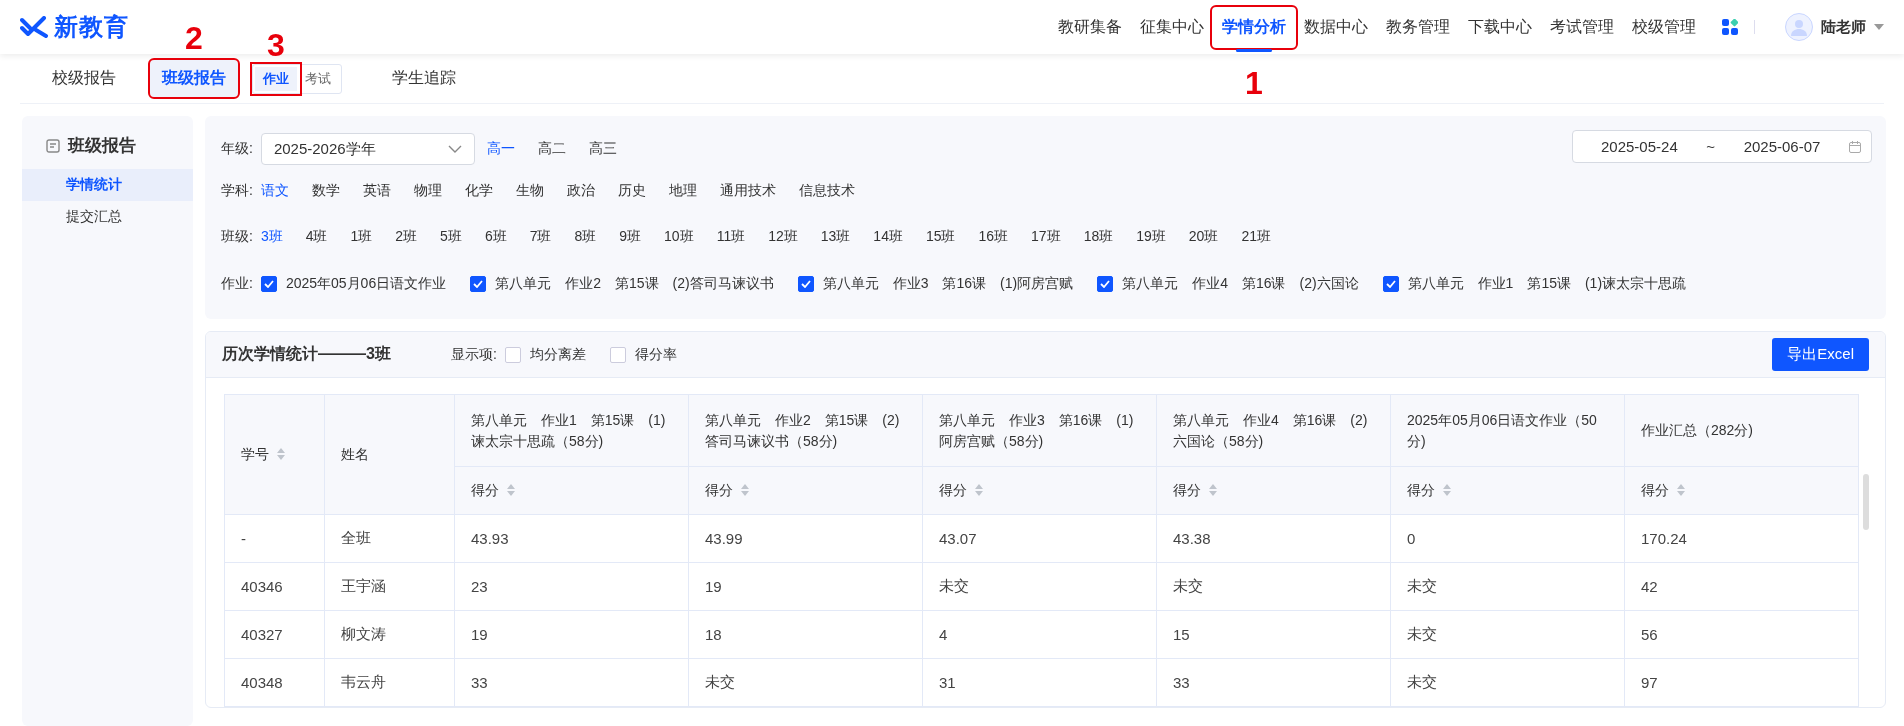 The height and width of the screenshot is (726, 1904). Describe the element at coordinates (551, 149) in the screenshot. I see `grade-option: 高二` at that location.